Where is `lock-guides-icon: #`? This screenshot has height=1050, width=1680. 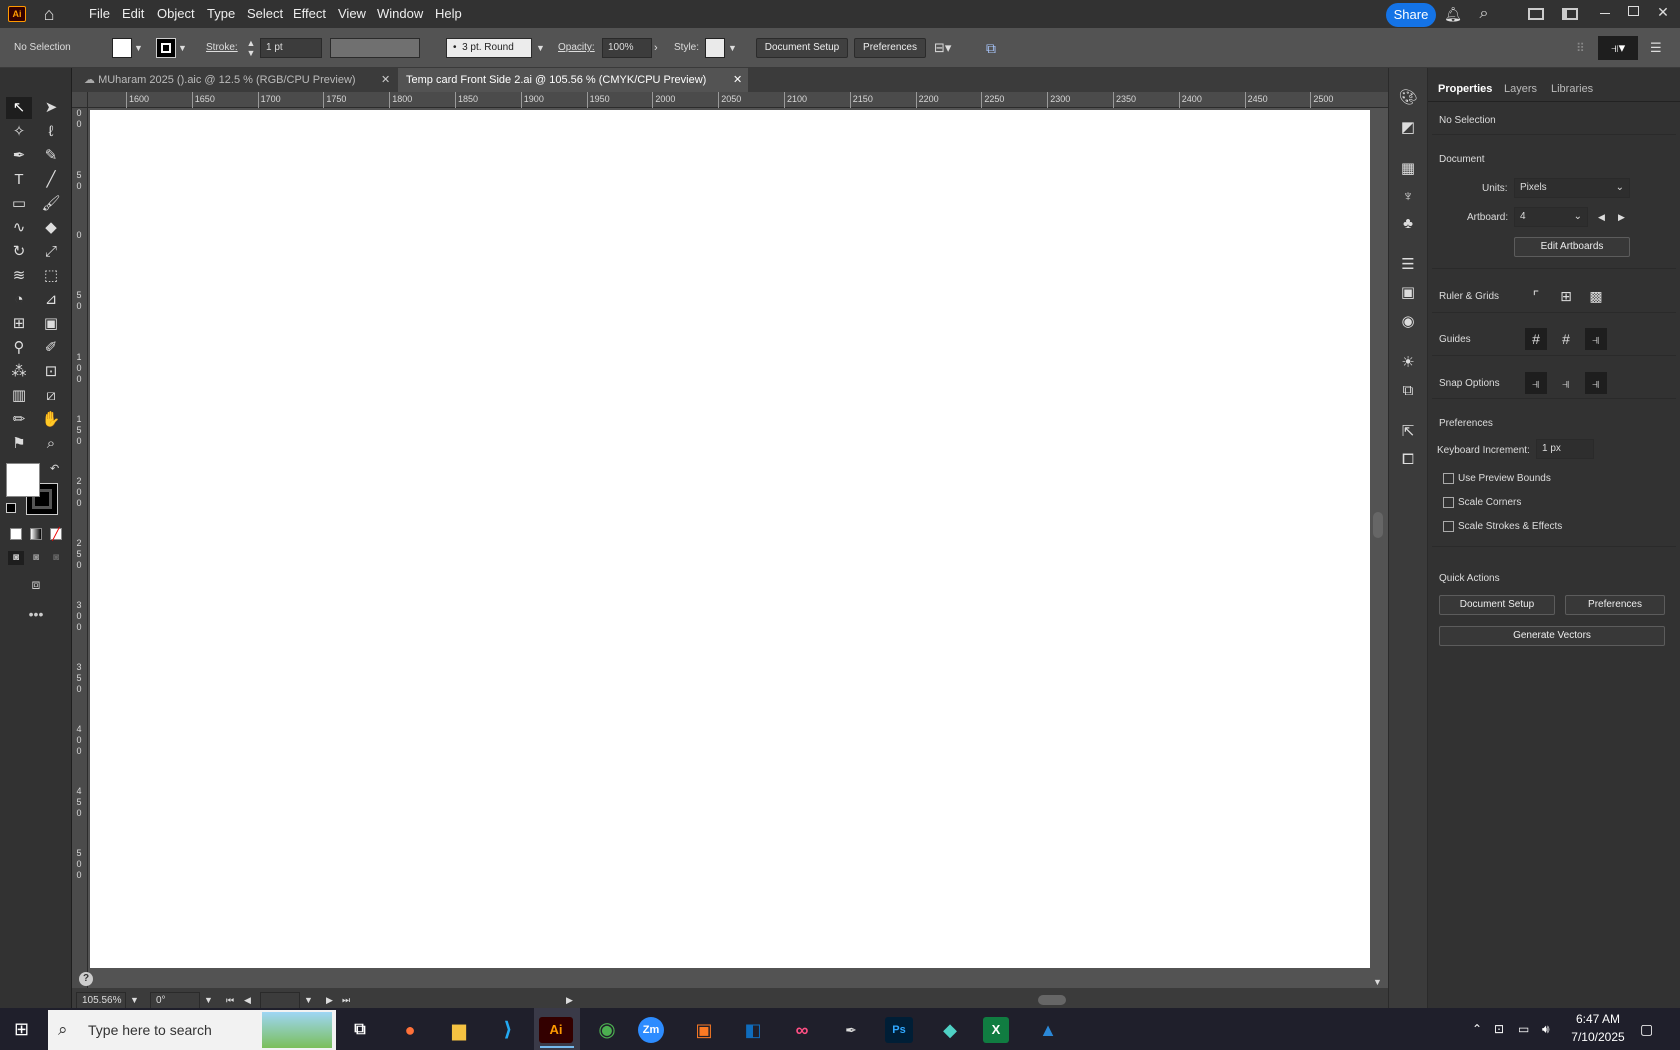 lock-guides-icon: # is located at coordinates (1566, 339).